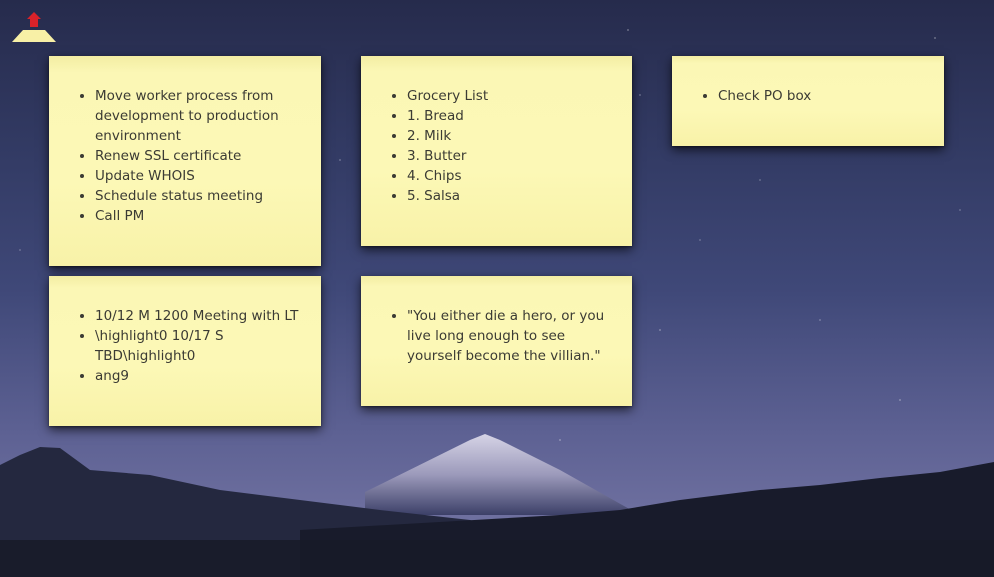 This screenshot has height=577, width=994. I want to click on note-item: 3. Butter, so click(512, 156).